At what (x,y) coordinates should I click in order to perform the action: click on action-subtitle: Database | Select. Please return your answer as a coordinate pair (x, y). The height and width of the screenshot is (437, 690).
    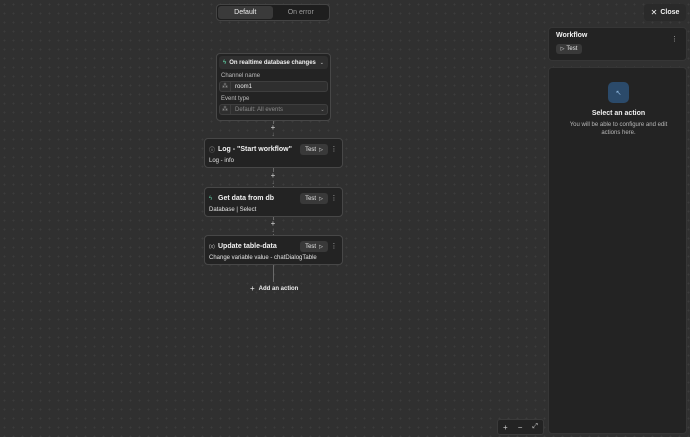
    Looking at the image, I should click on (233, 210).